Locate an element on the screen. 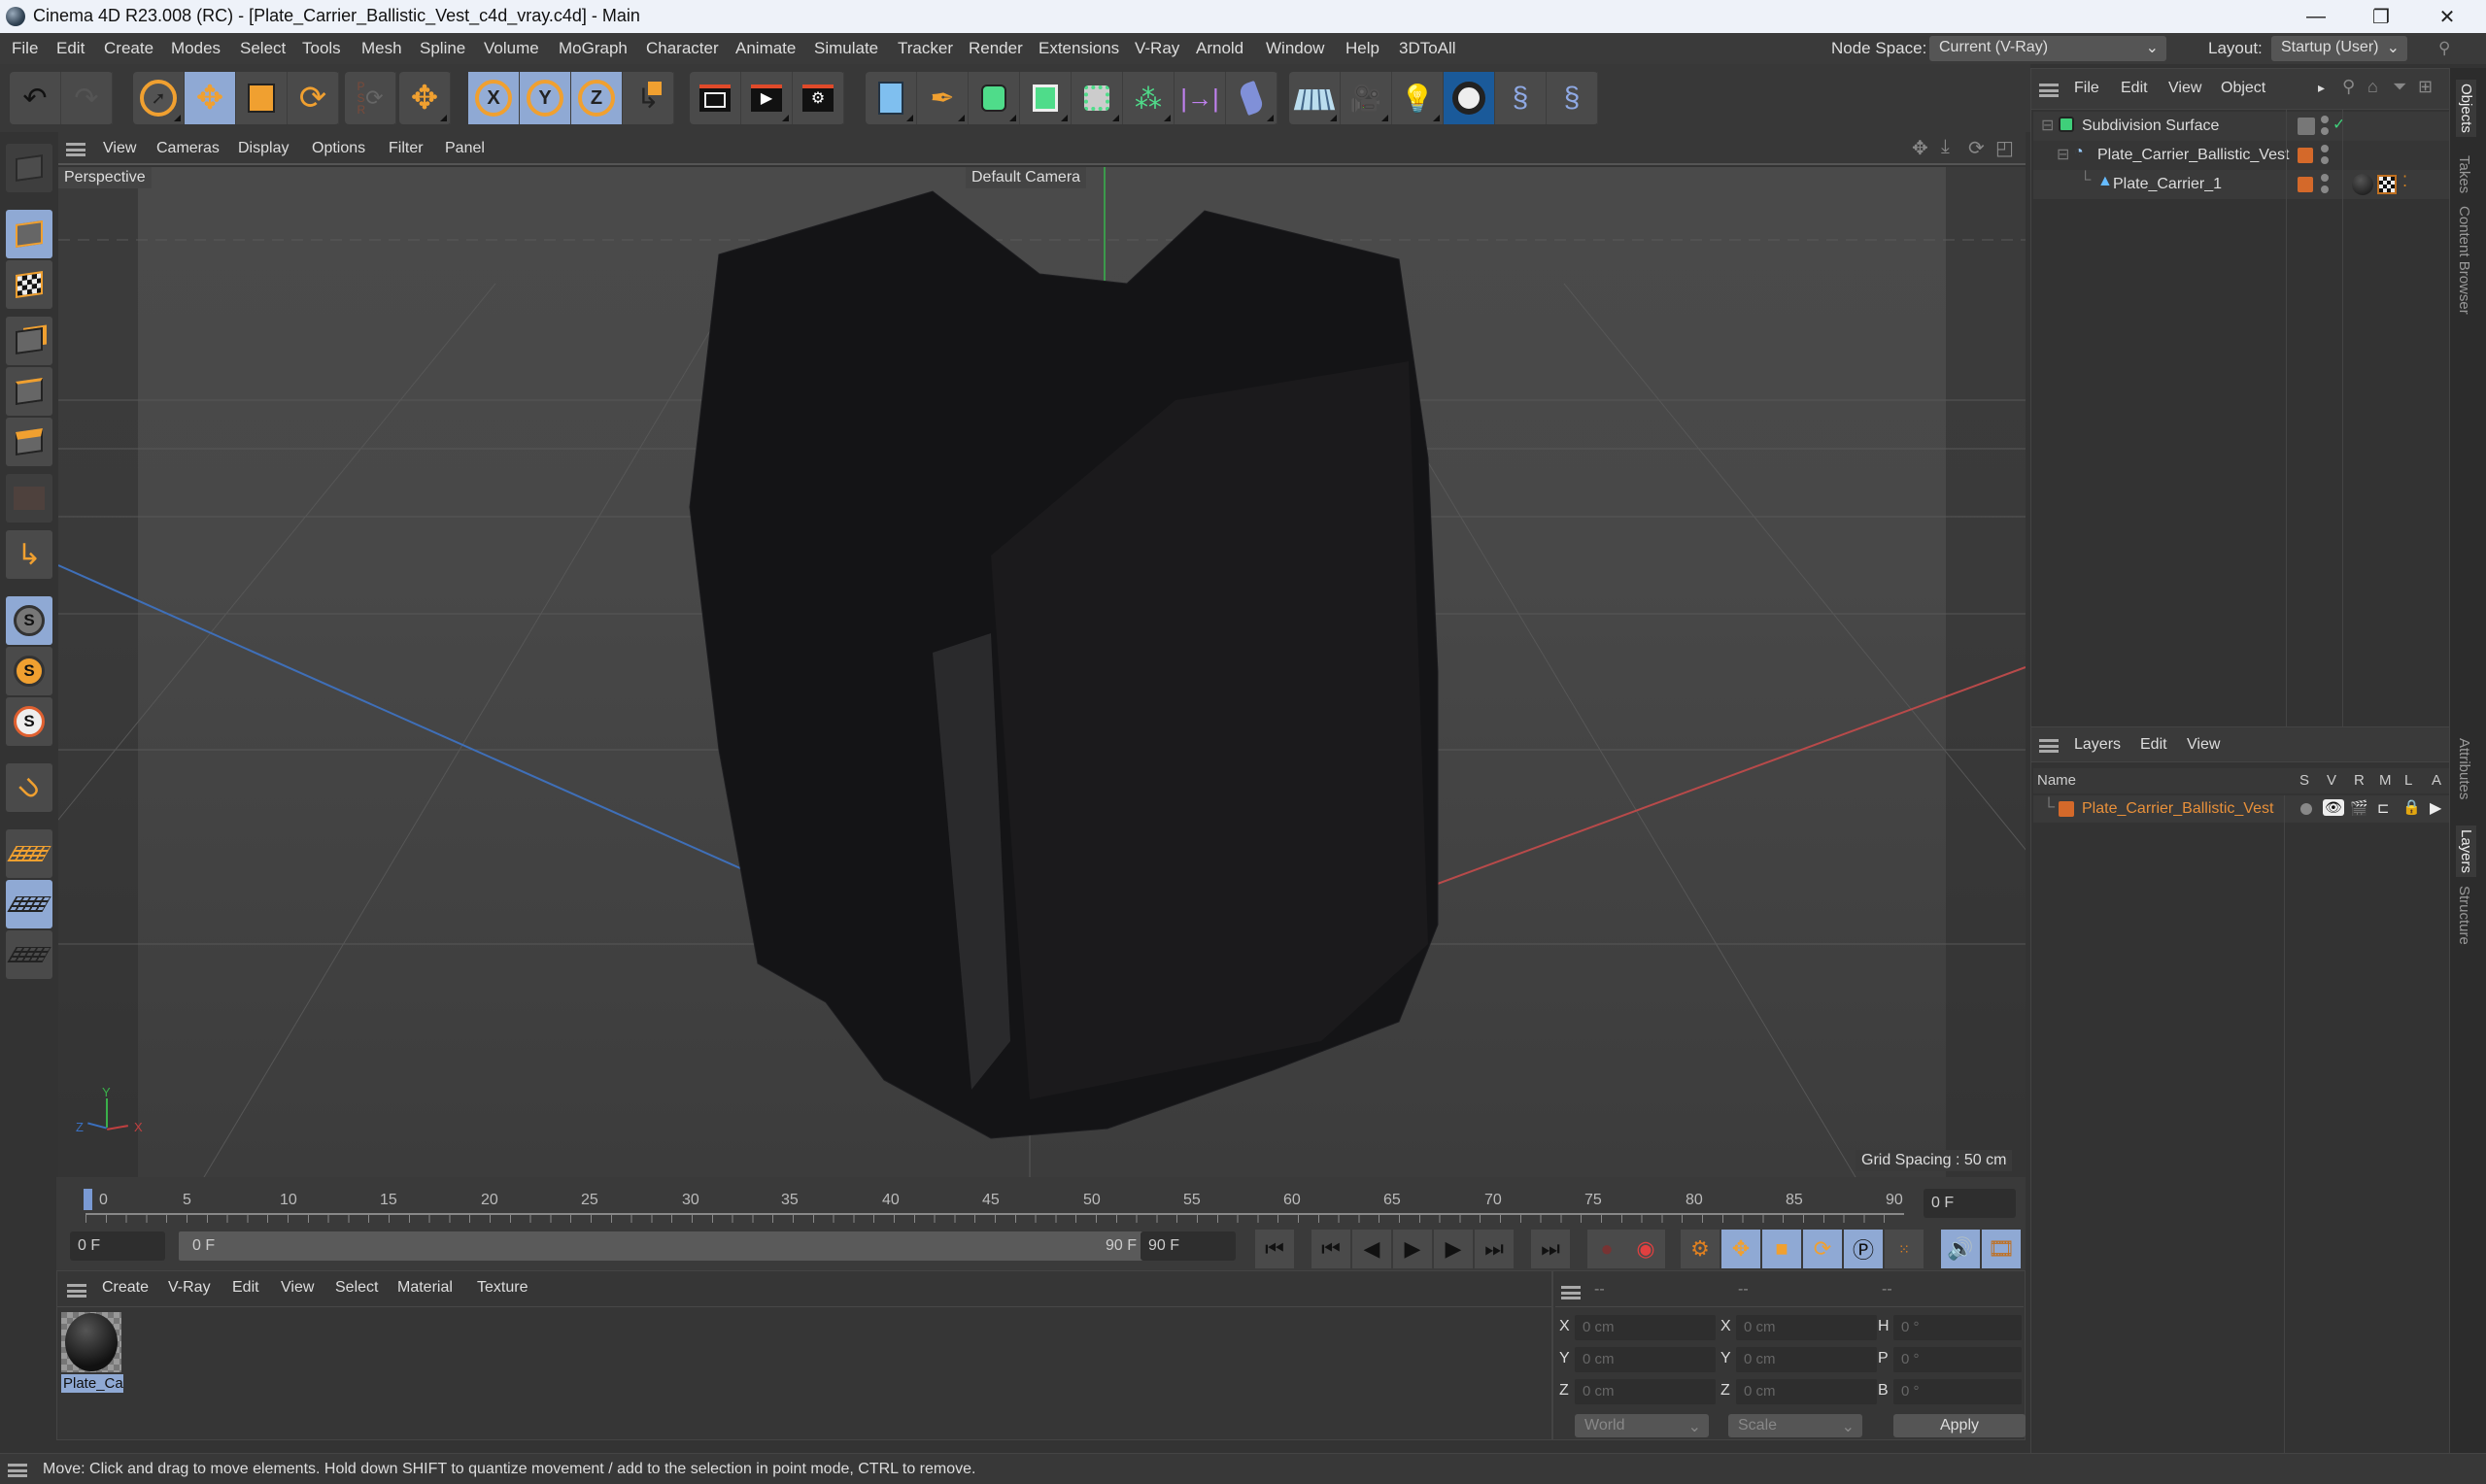  floor-icon is located at coordinates (1315, 98).